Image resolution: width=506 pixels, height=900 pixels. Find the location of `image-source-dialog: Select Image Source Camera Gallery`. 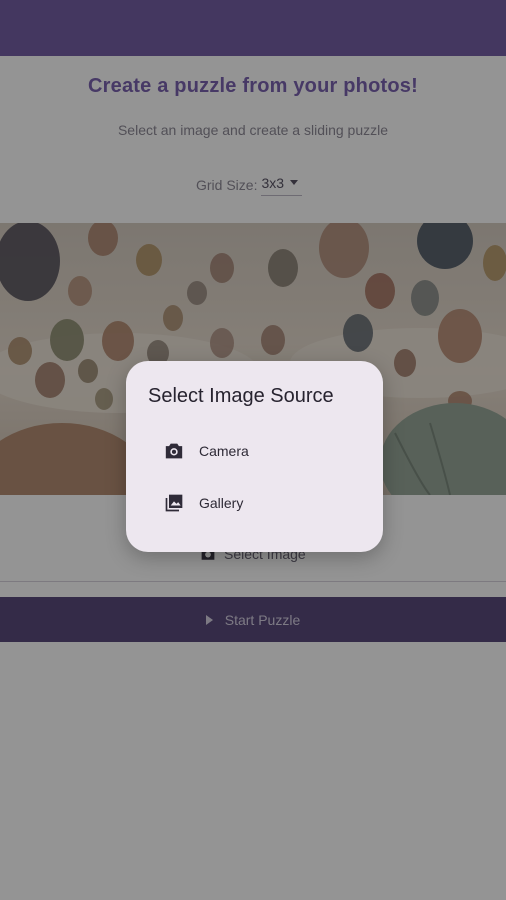

image-source-dialog: Select Image Source Camera Gallery is located at coordinates (254, 456).